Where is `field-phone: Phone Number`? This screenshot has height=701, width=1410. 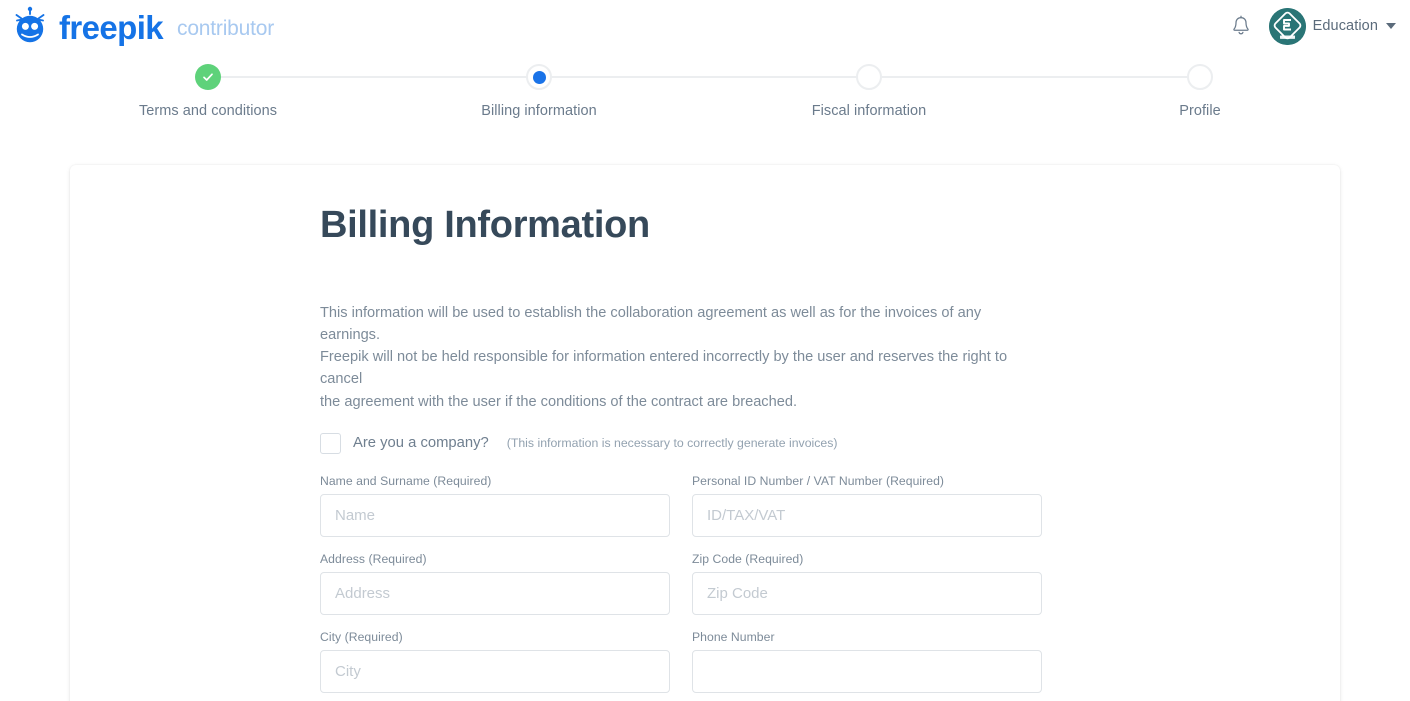 field-phone: Phone Number is located at coordinates (867, 661).